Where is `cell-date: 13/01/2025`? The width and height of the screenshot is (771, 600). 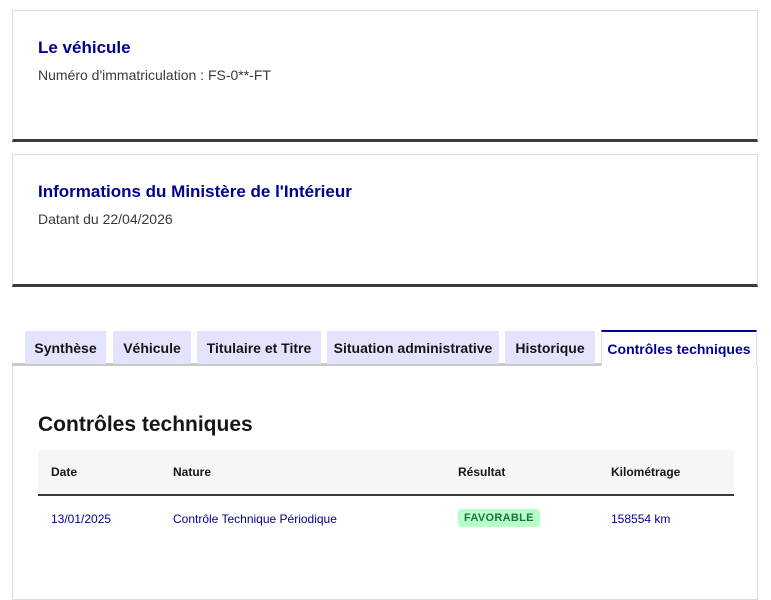
cell-date: 13/01/2025 is located at coordinates (81, 519).